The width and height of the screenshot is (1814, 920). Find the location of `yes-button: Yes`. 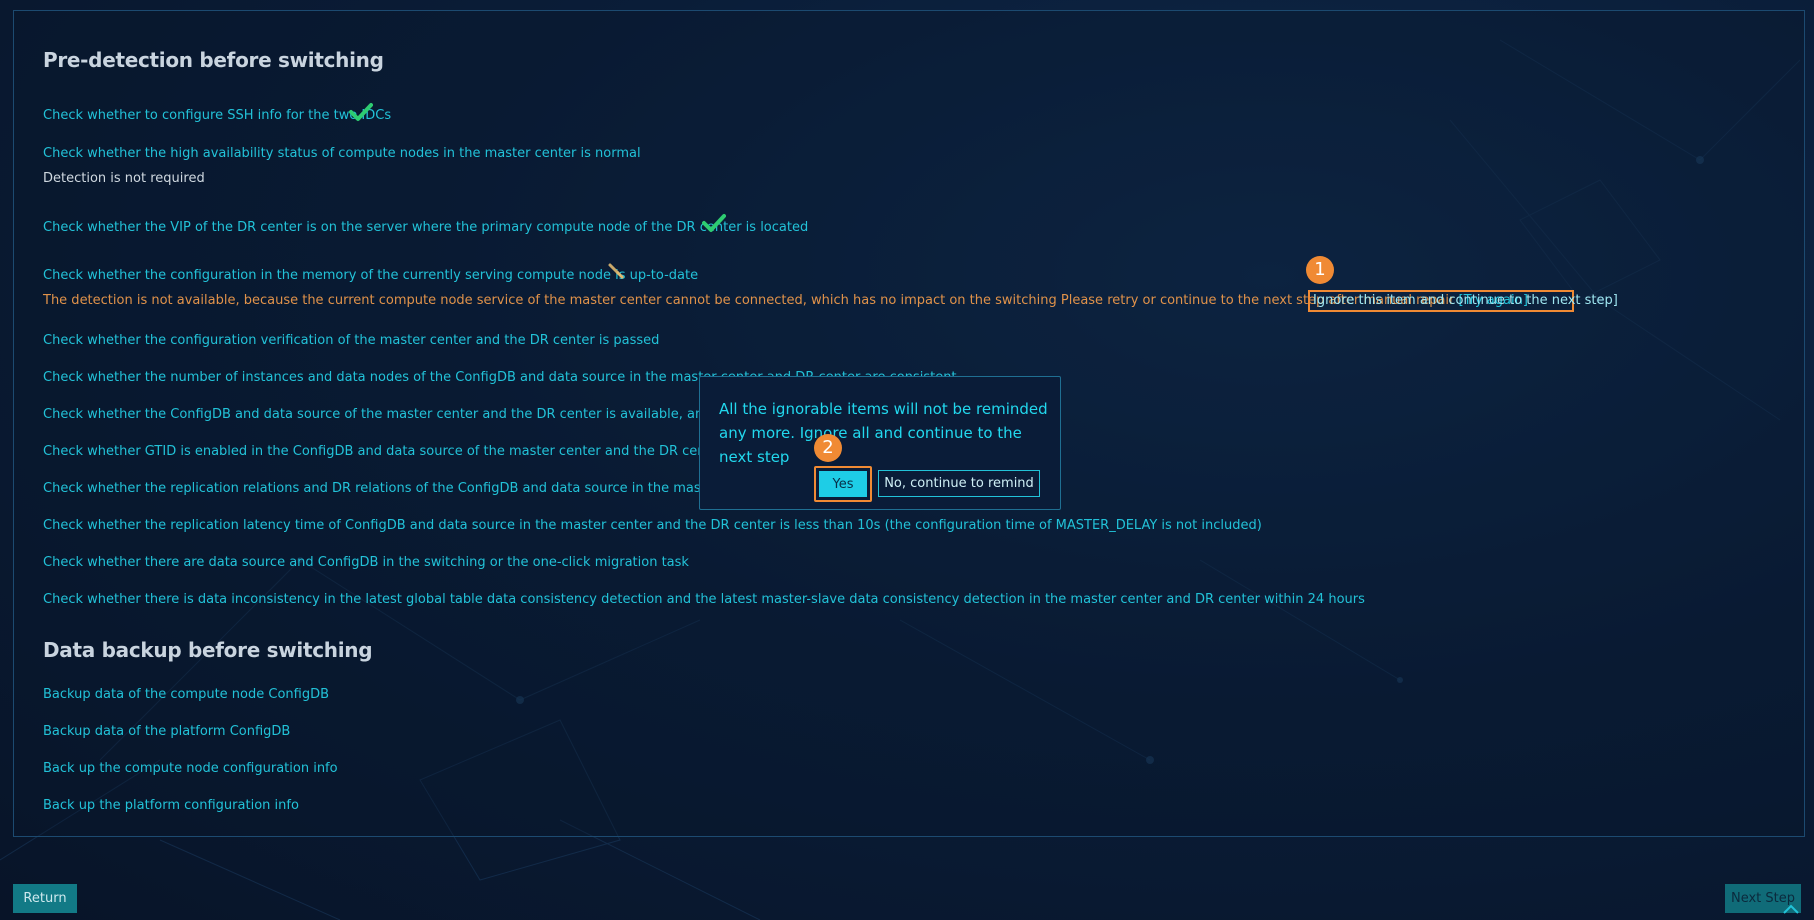

yes-button: Yes is located at coordinates (843, 484).